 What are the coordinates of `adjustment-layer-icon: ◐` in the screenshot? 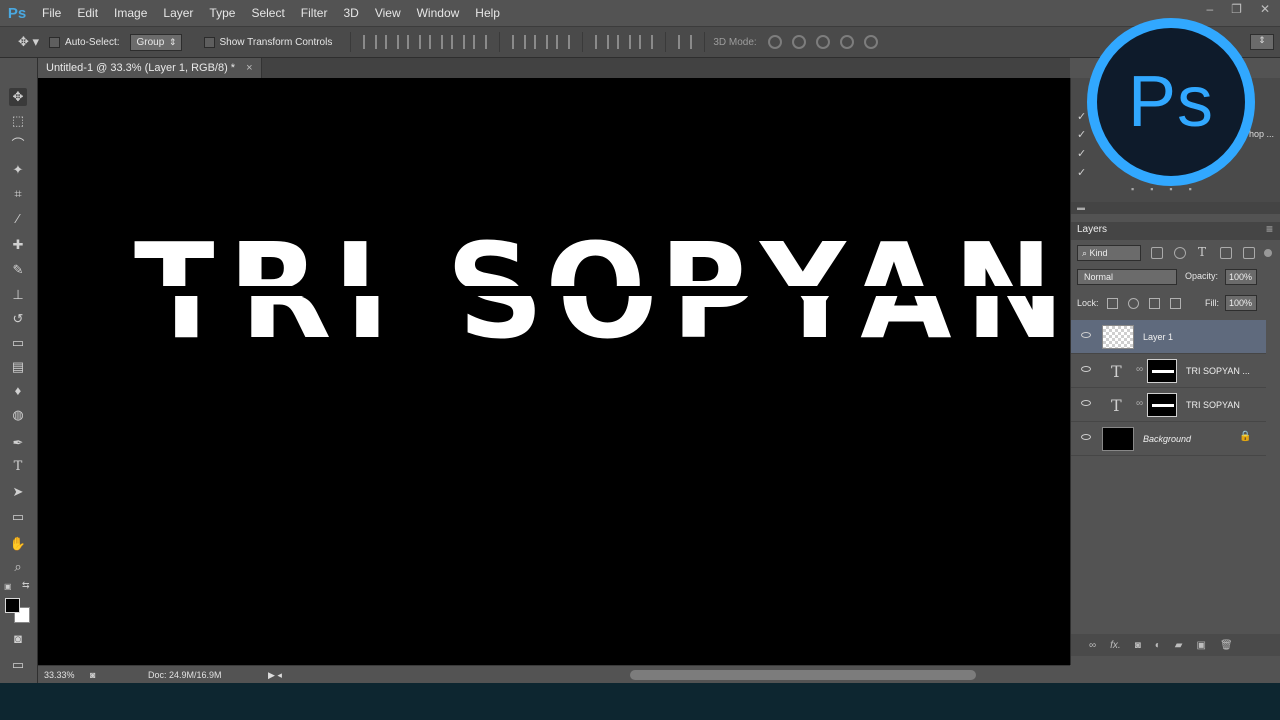 It's located at (1158, 645).